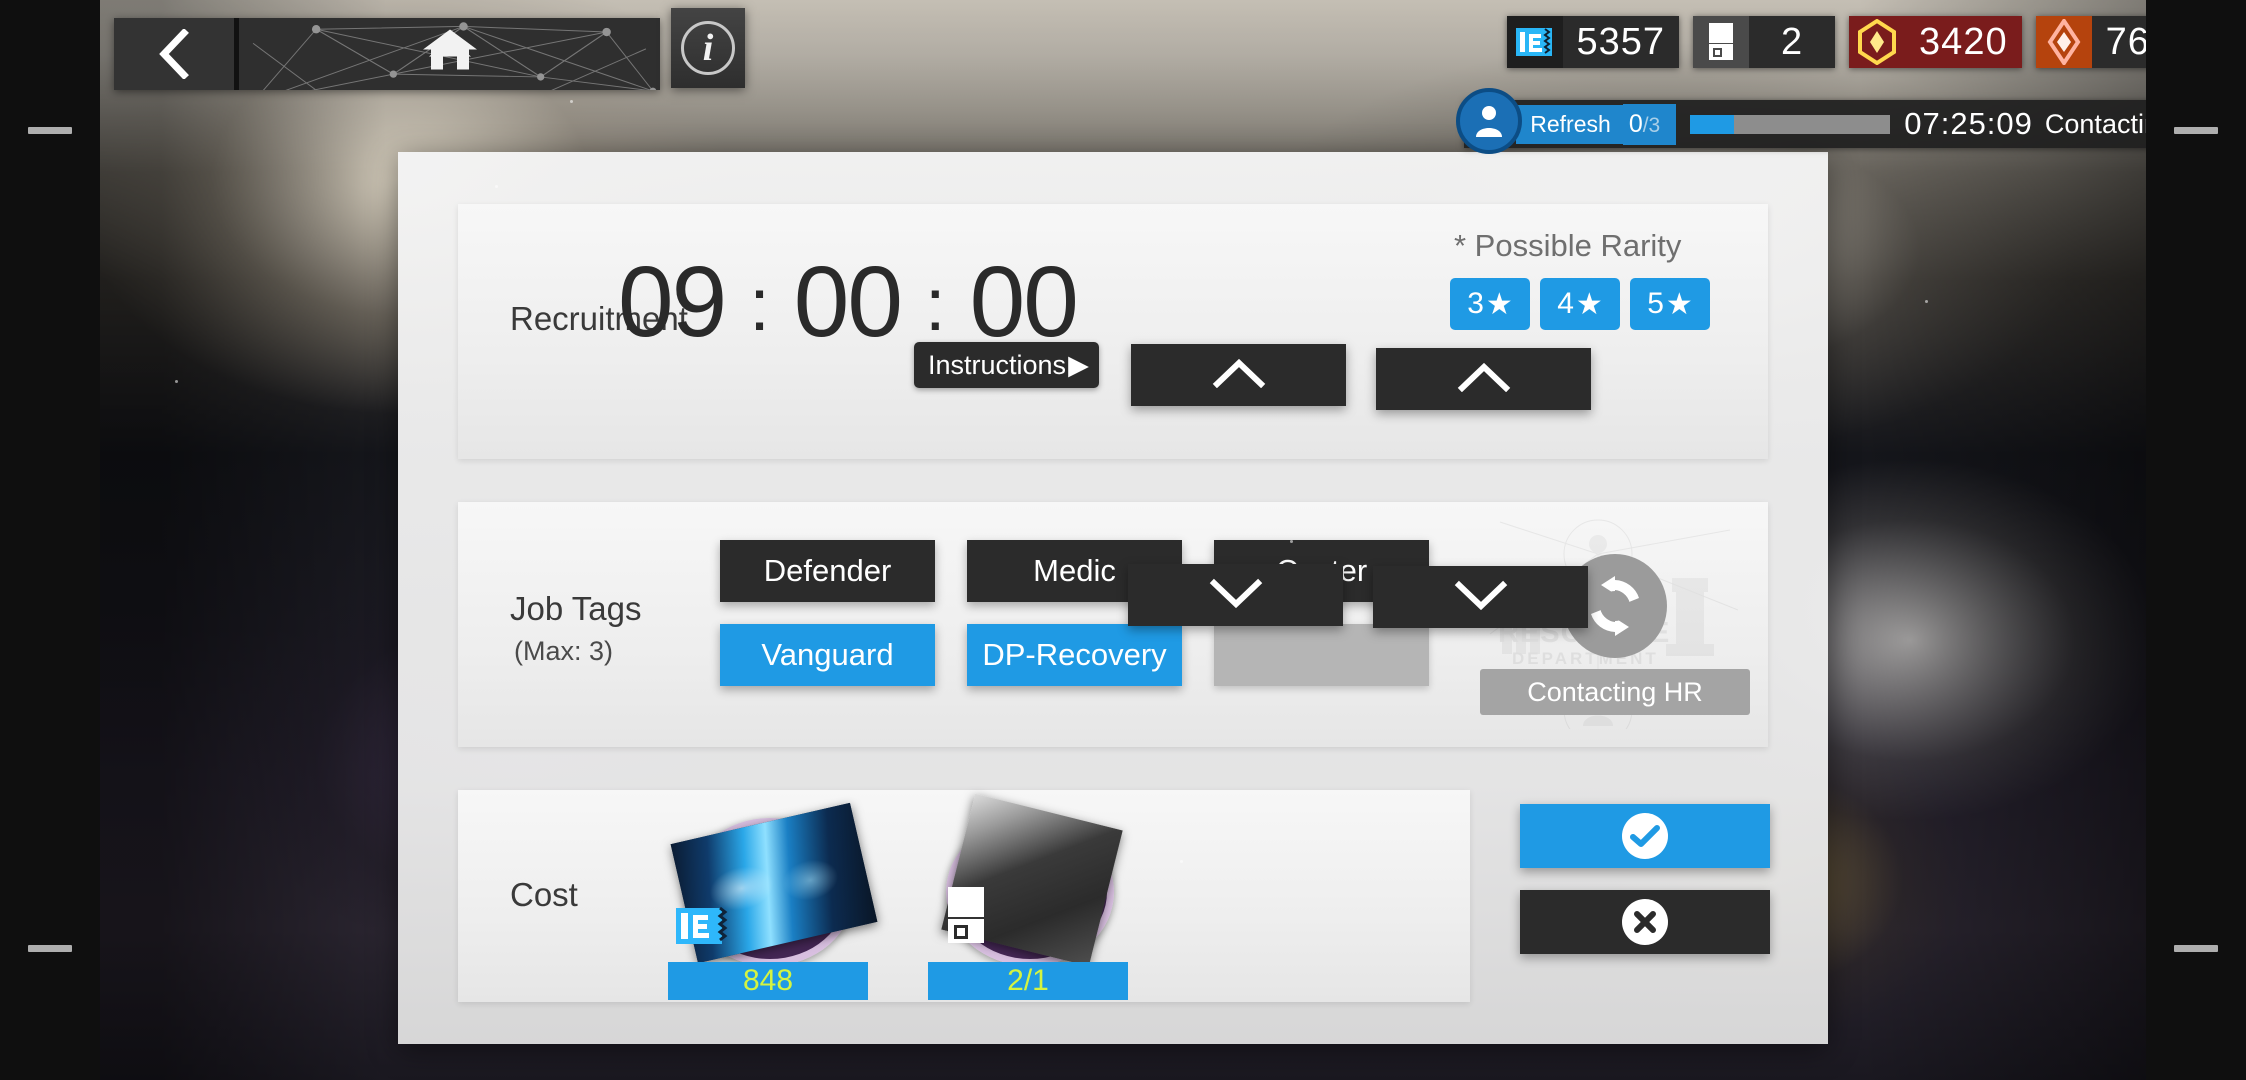  I want to click on resource-value: 3420, so click(1963, 42).